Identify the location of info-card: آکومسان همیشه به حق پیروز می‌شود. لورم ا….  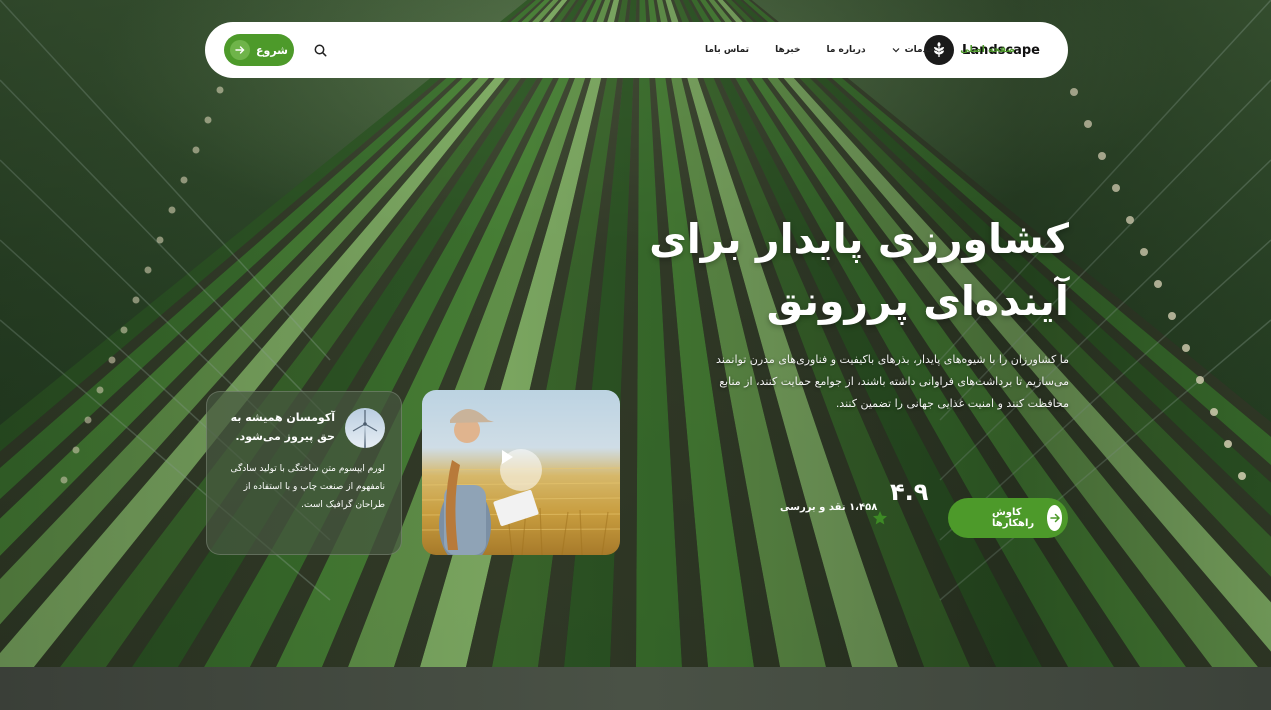
(304, 473).